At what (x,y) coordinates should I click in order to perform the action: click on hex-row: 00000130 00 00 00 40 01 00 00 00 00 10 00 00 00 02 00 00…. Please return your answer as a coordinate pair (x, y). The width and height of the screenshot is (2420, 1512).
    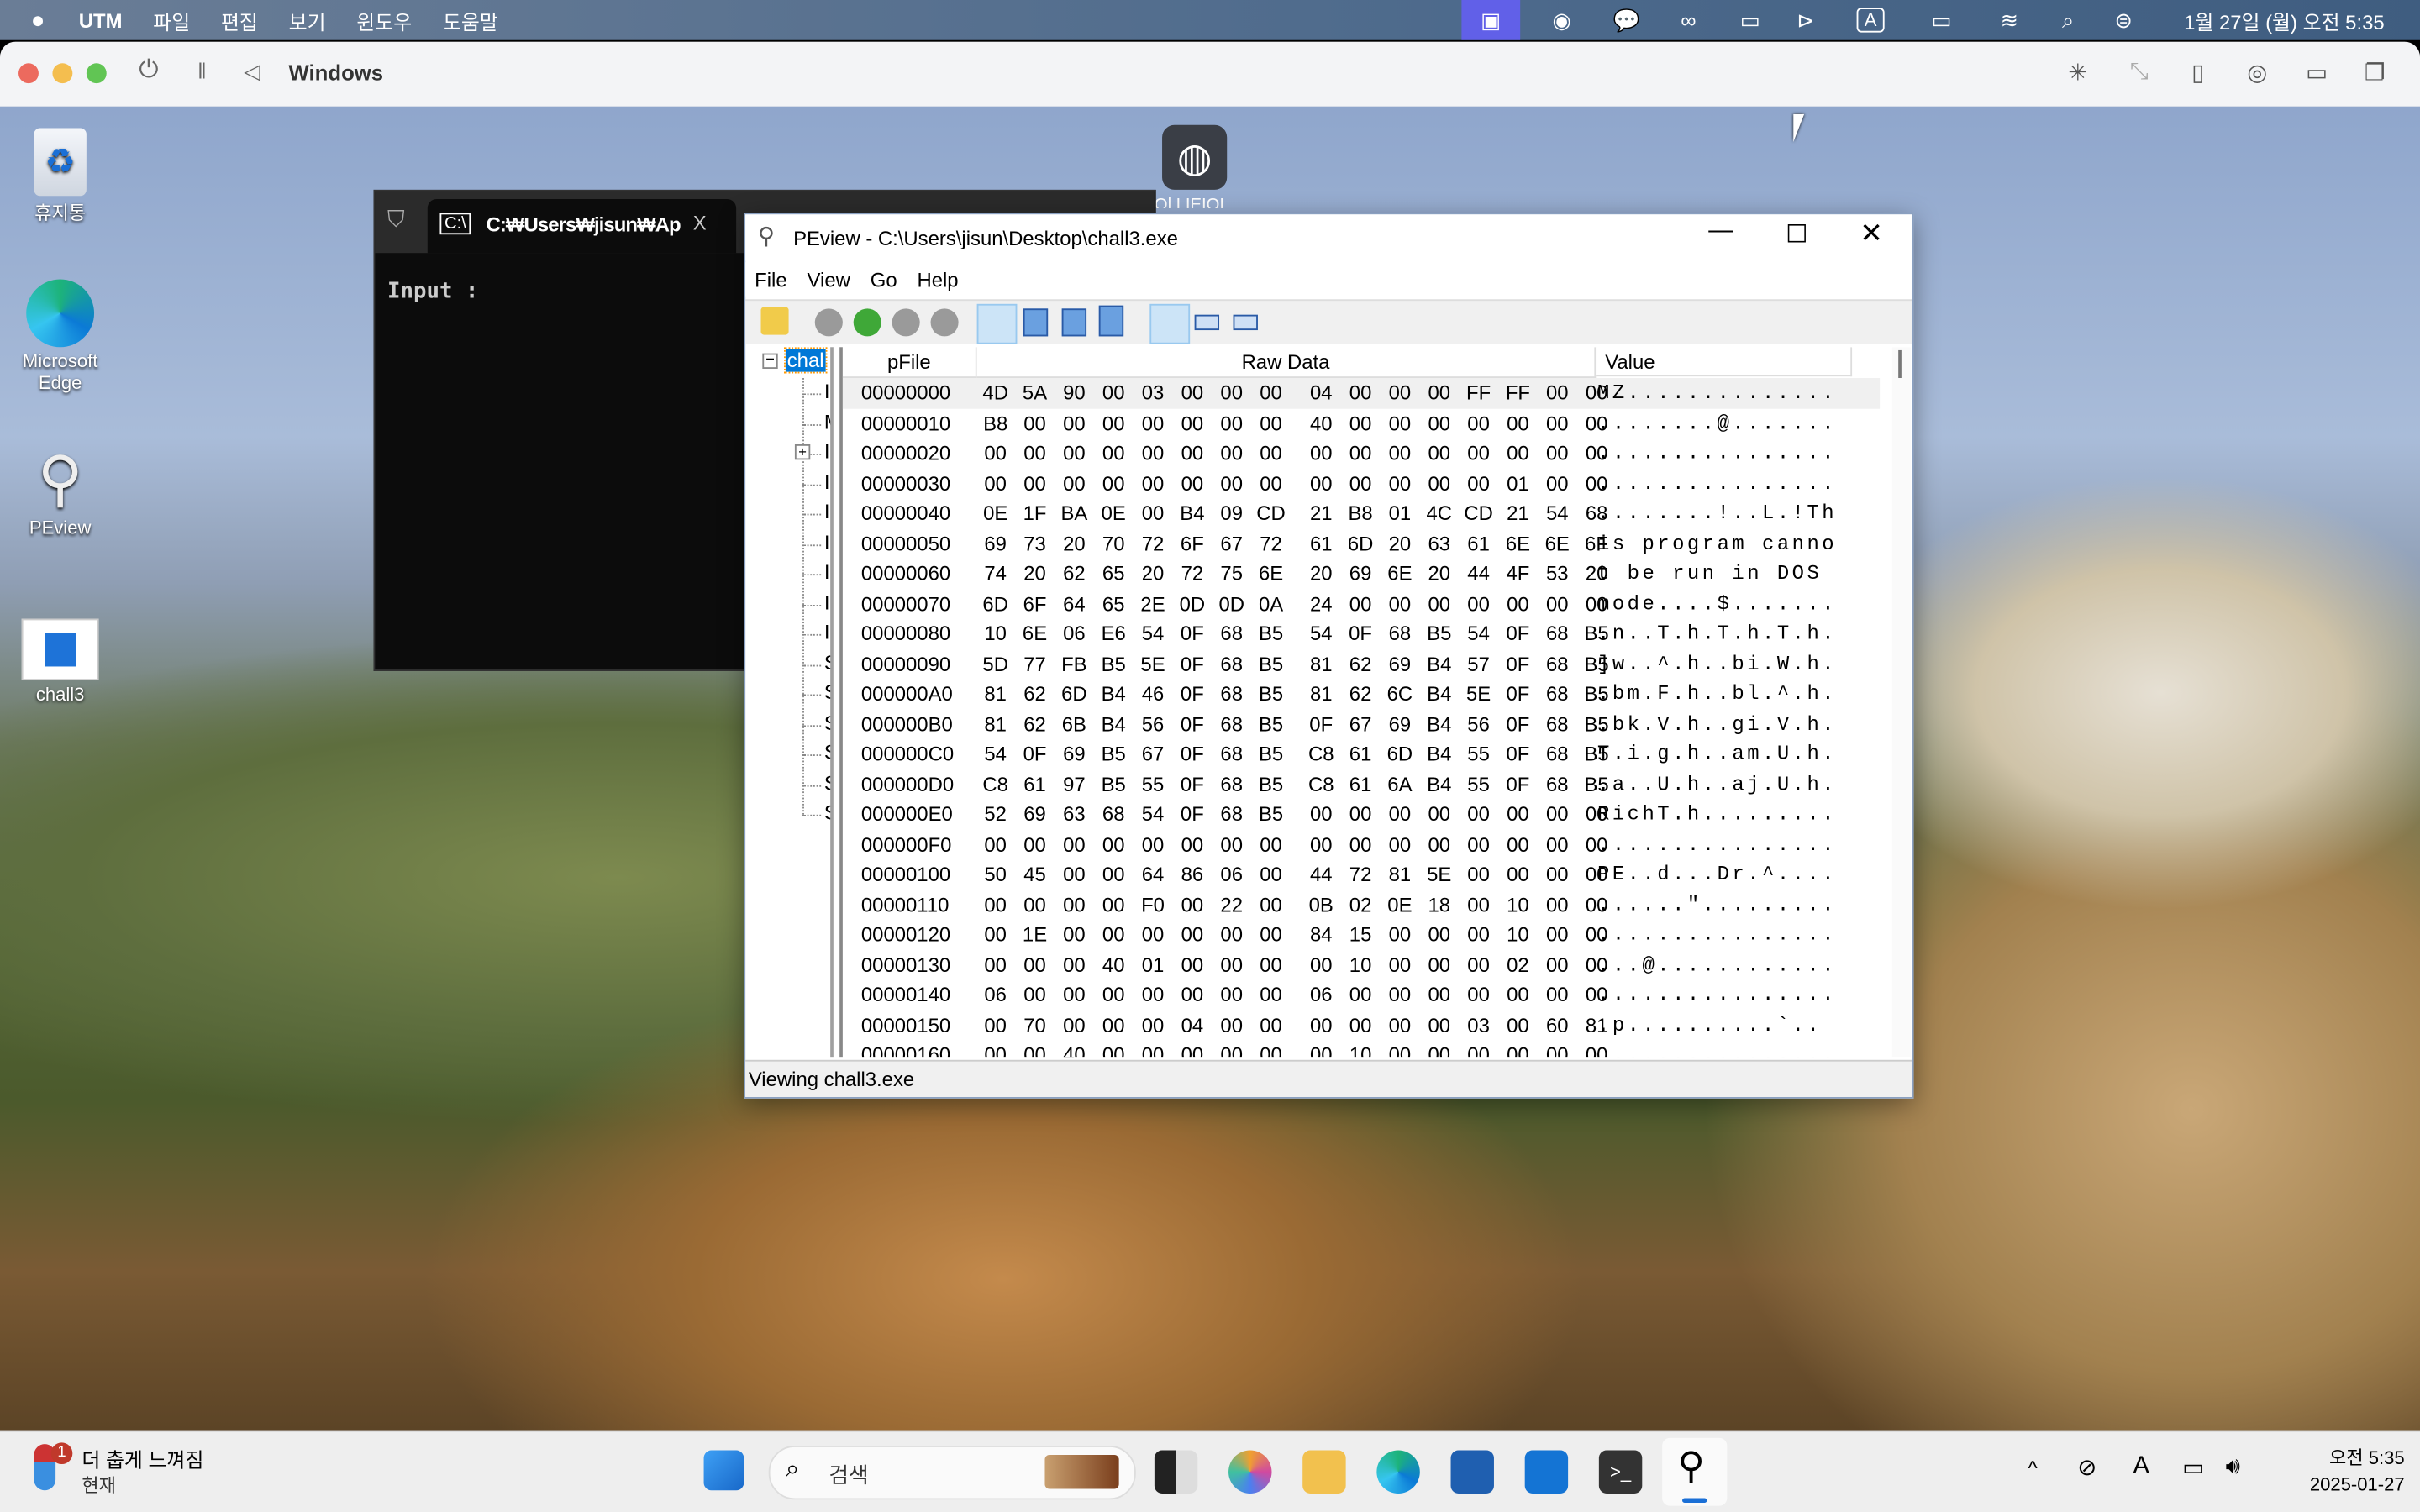
    Looking at the image, I should click on (1361, 965).